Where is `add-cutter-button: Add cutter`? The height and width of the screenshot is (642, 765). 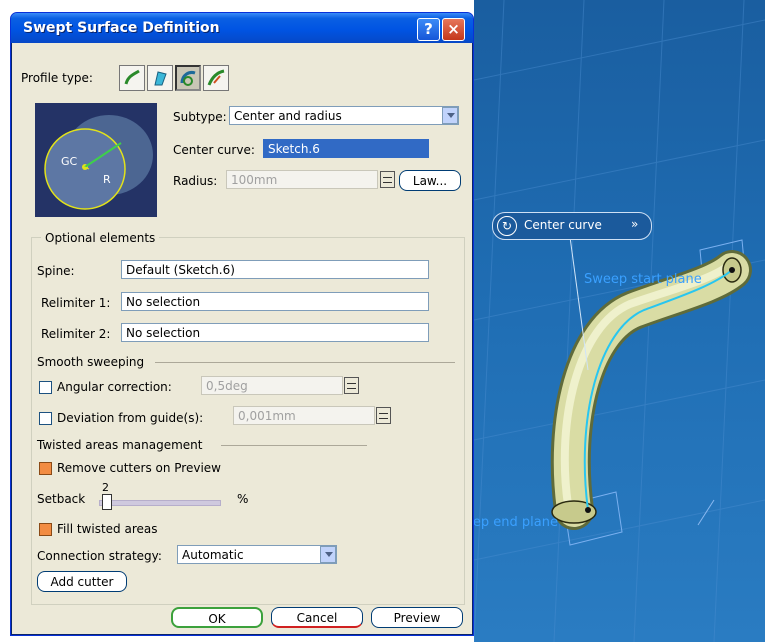 add-cutter-button: Add cutter is located at coordinates (82, 581).